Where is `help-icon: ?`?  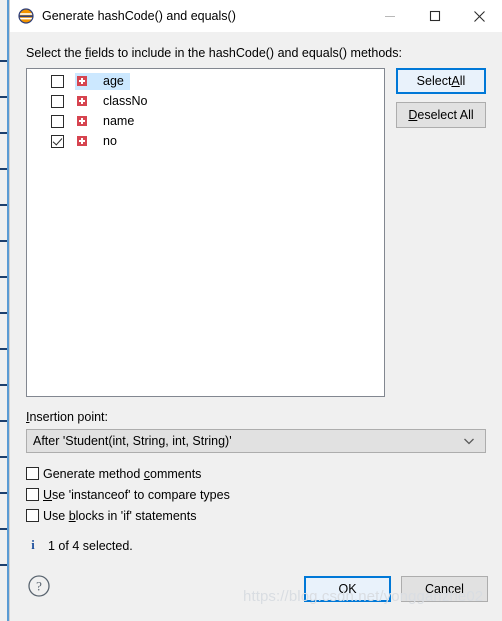 help-icon: ? is located at coordinates (39, 586).